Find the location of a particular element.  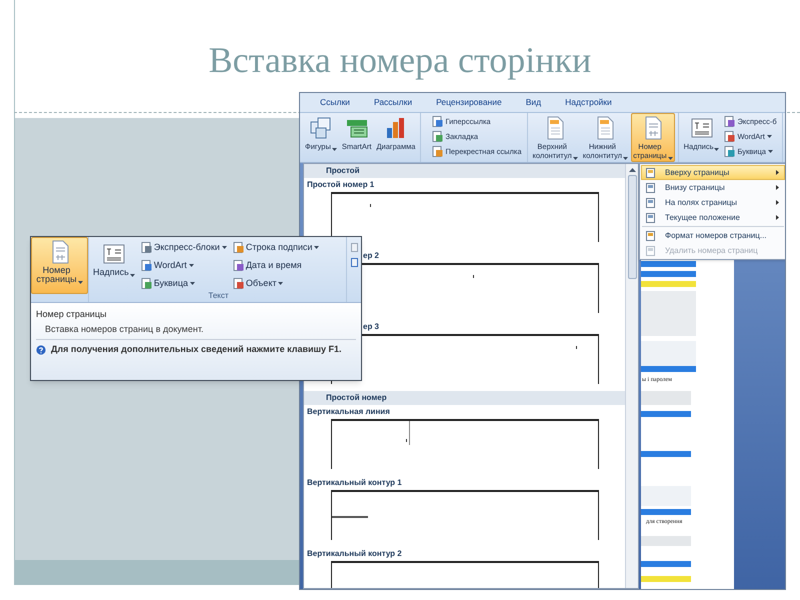

vertical-line is located at coordinates (409, 433).